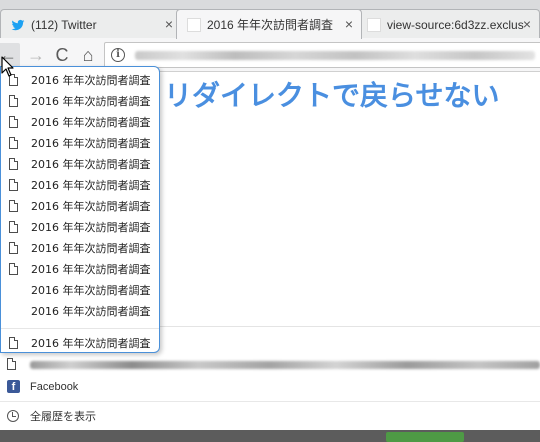 The image size is (540, 442). I want to click on tab-title: 2016 年年次訪問者調査, so click(270, 25).